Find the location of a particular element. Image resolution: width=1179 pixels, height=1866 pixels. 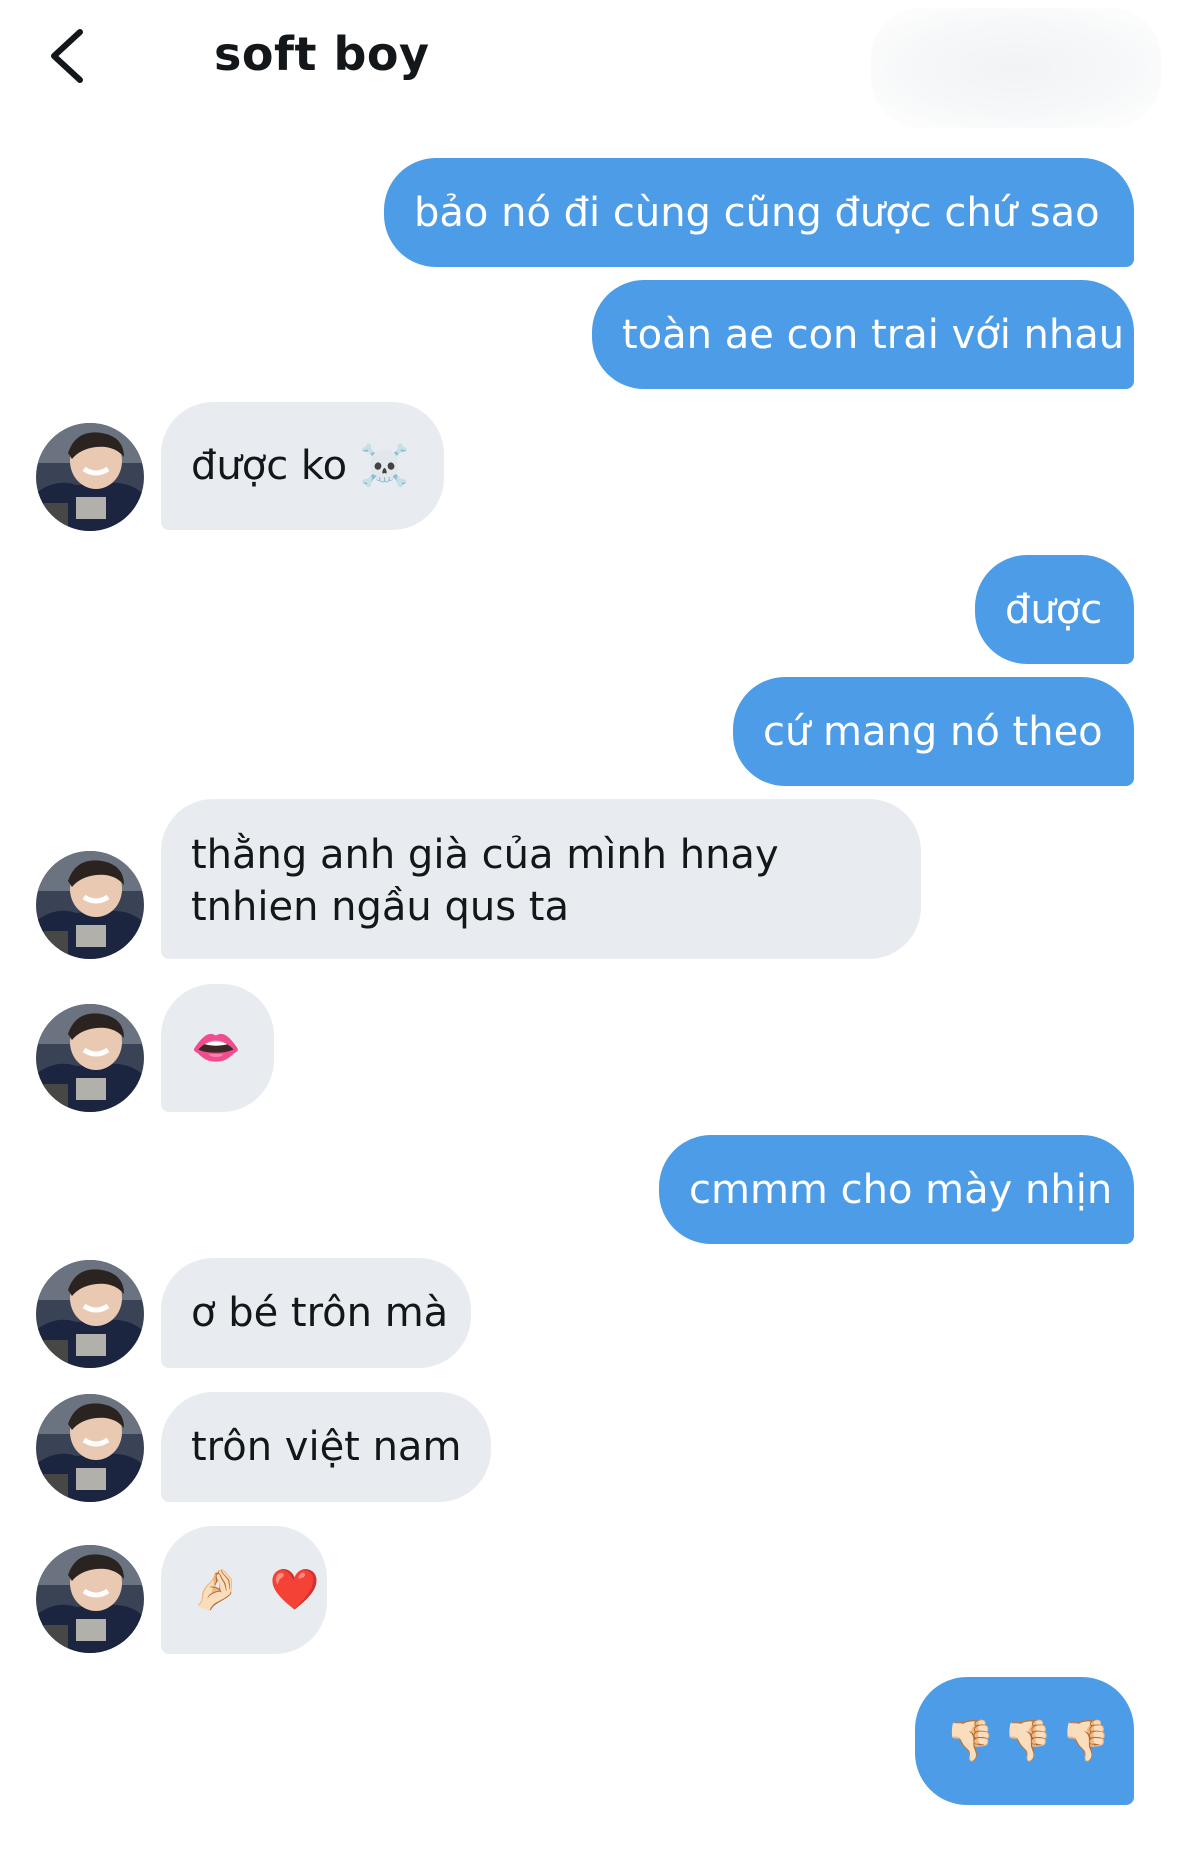

page-title: soft boy is located at coordinates (322, 54).